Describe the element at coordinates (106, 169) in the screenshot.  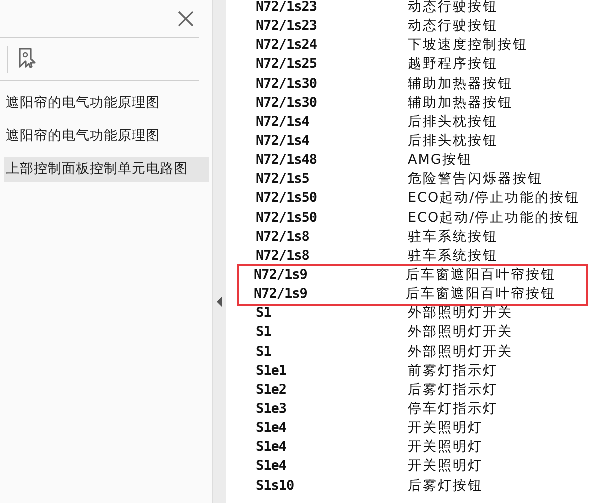
I see `bookmark-item: 上部控制面板控制单元电路图` at that location.